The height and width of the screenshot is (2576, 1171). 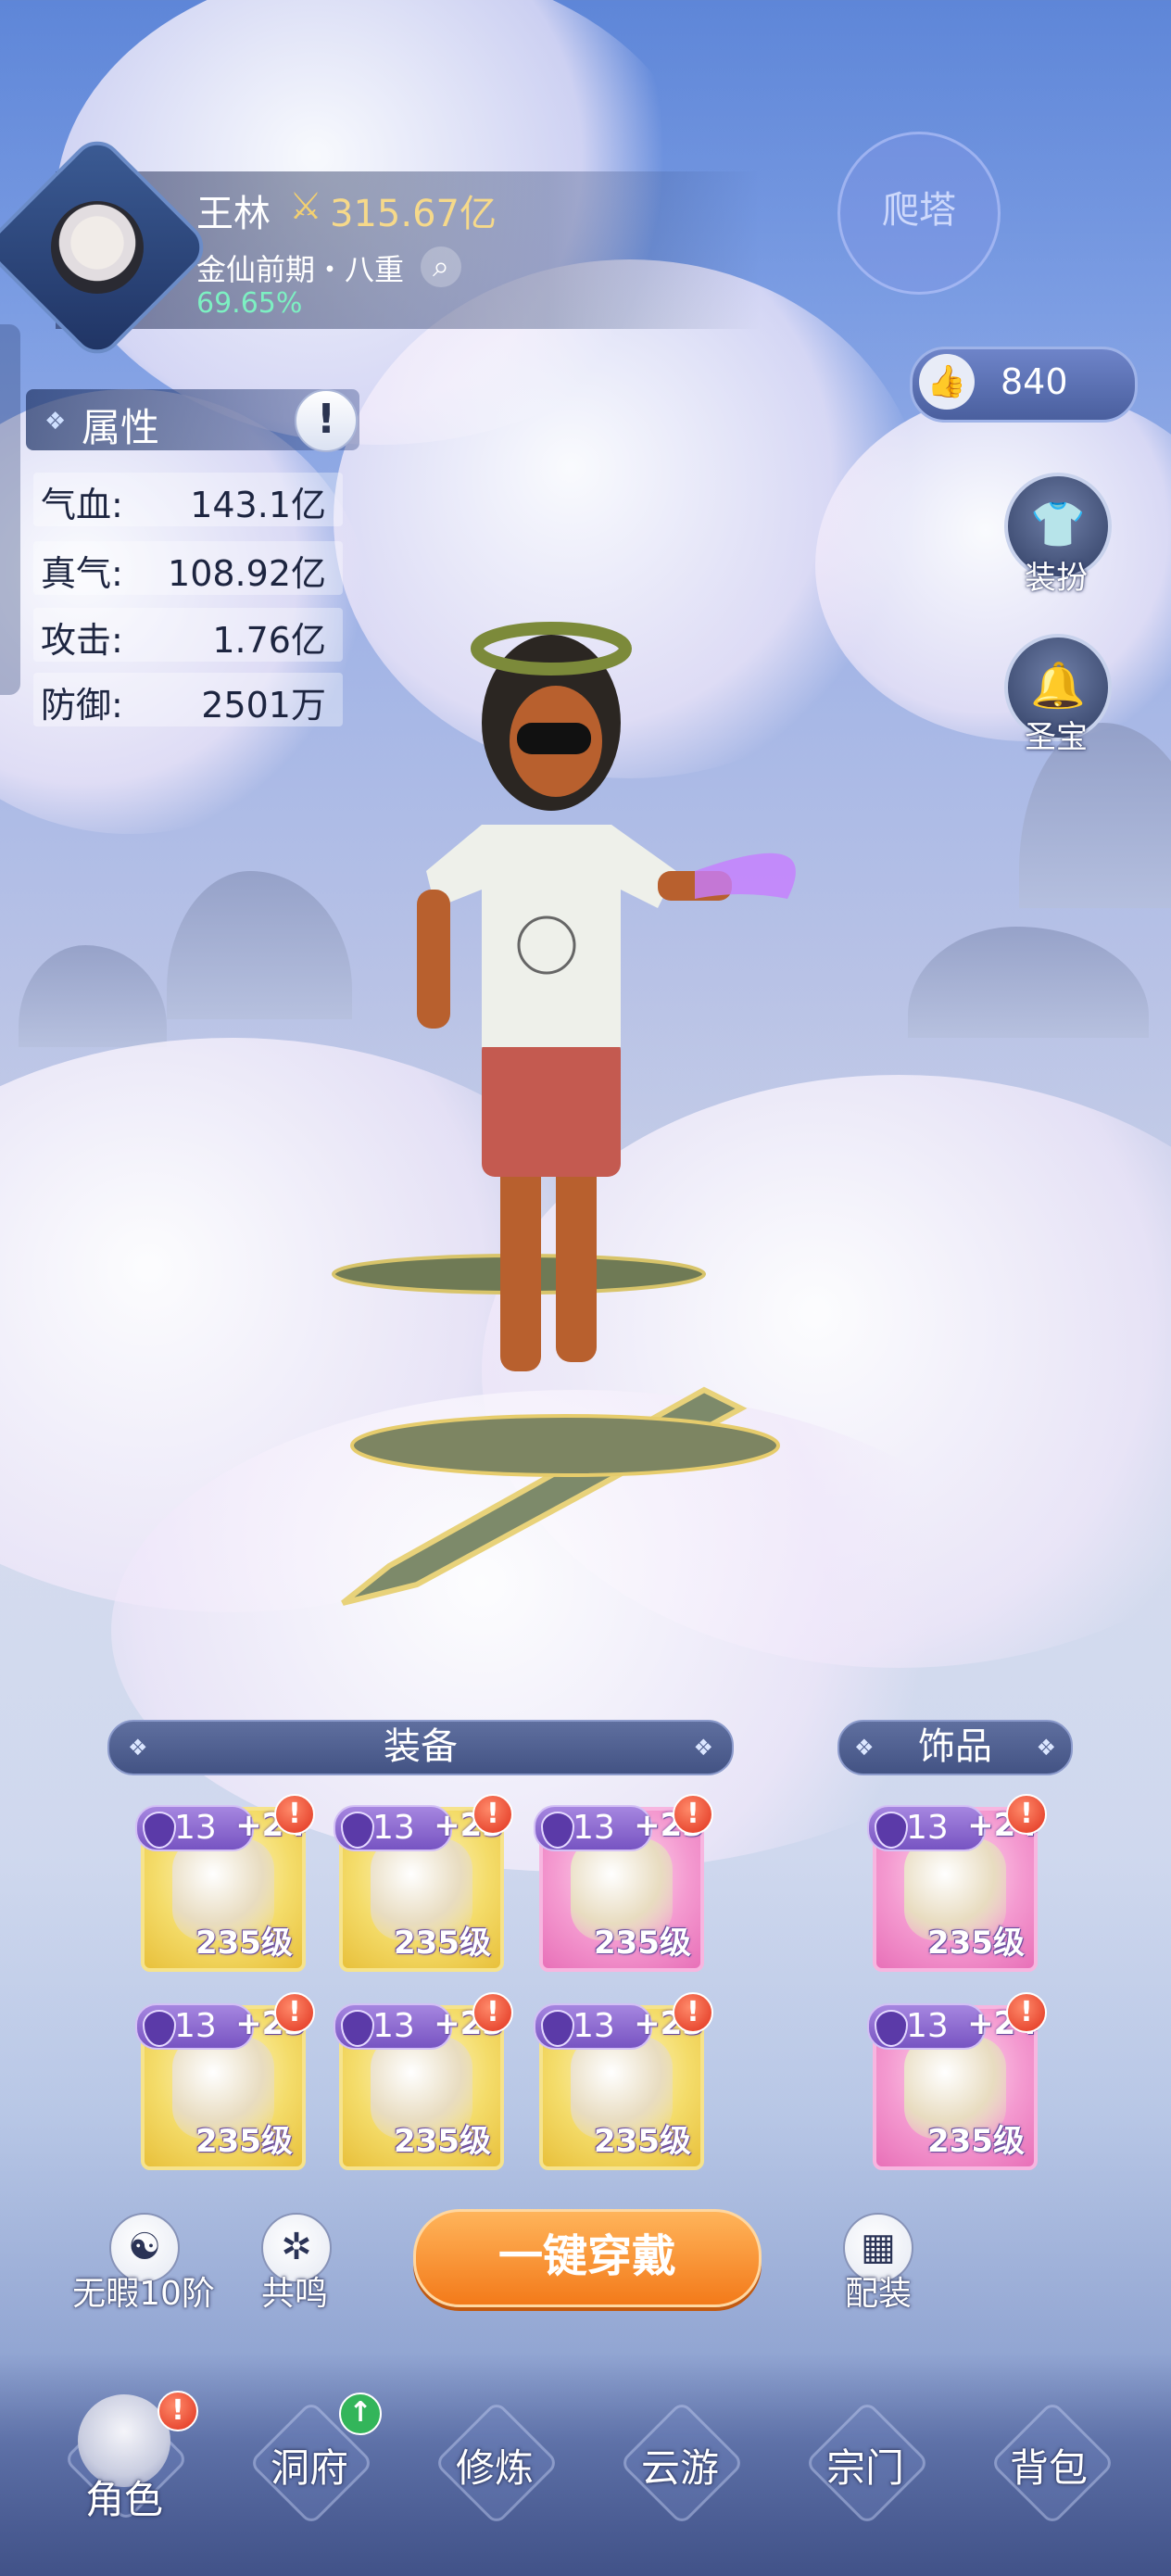 I want to click on nav-tab-sect: 宗门, so click(x=865, y=2465).